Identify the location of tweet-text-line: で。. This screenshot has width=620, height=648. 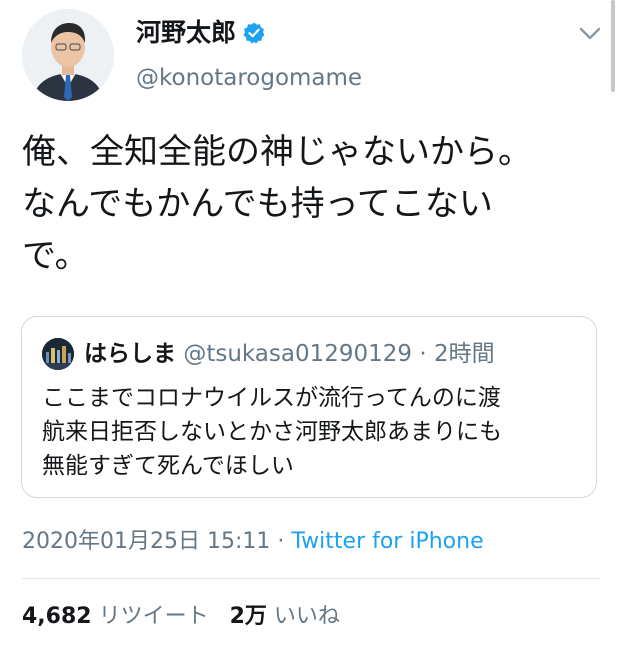
(55, 256).